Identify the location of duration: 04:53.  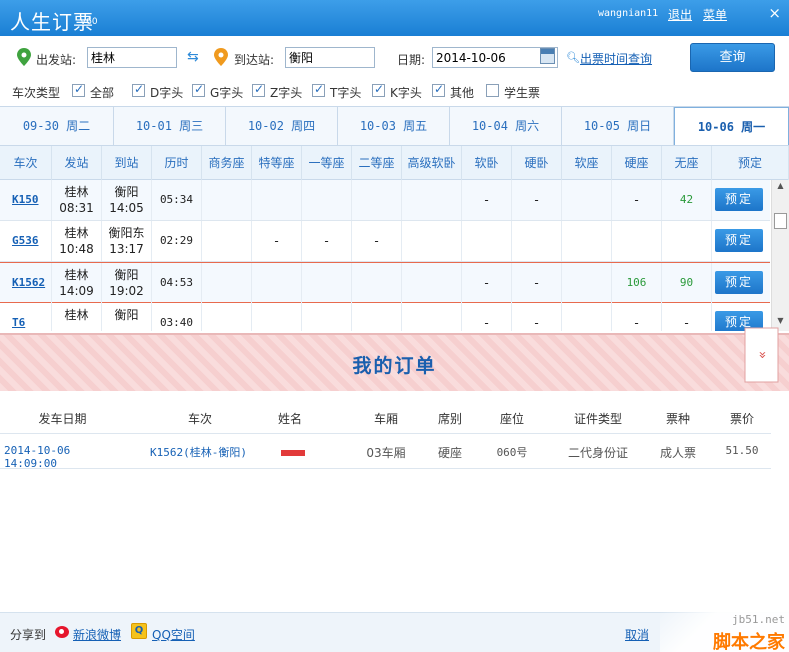
(177, 283).